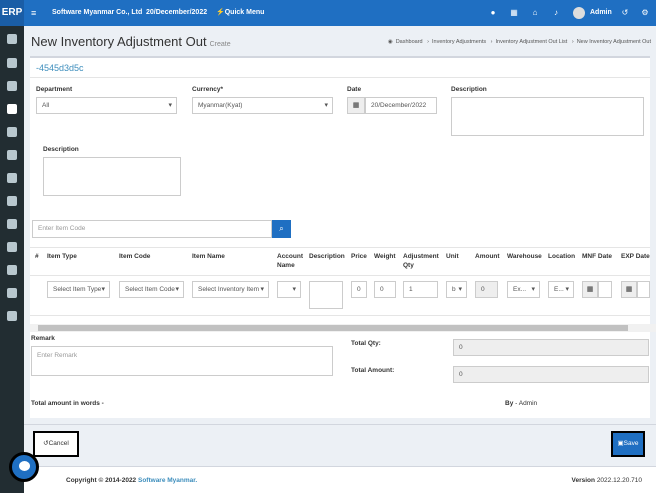 Image resolution: width=656 pixels, height=493 pixels. I want to click on sidebar, so click(12, 259).